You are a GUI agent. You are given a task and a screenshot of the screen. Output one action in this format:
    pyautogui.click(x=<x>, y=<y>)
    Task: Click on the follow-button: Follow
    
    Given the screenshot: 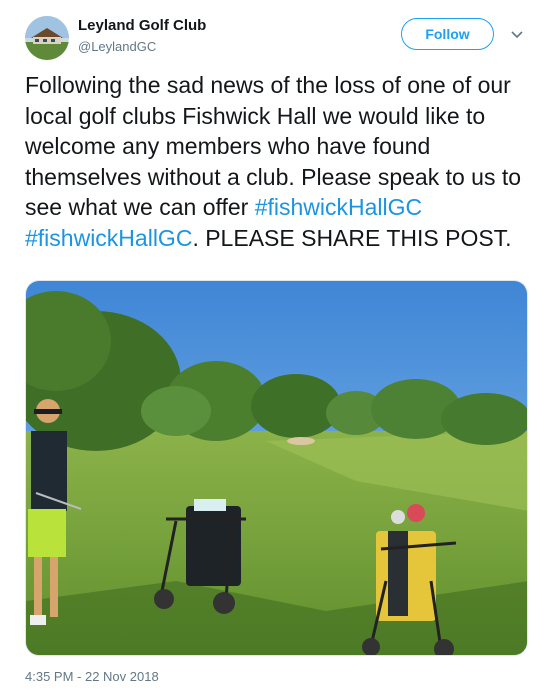 What is the action you would take?
    pyautogui.click(x=447, y=34)
    